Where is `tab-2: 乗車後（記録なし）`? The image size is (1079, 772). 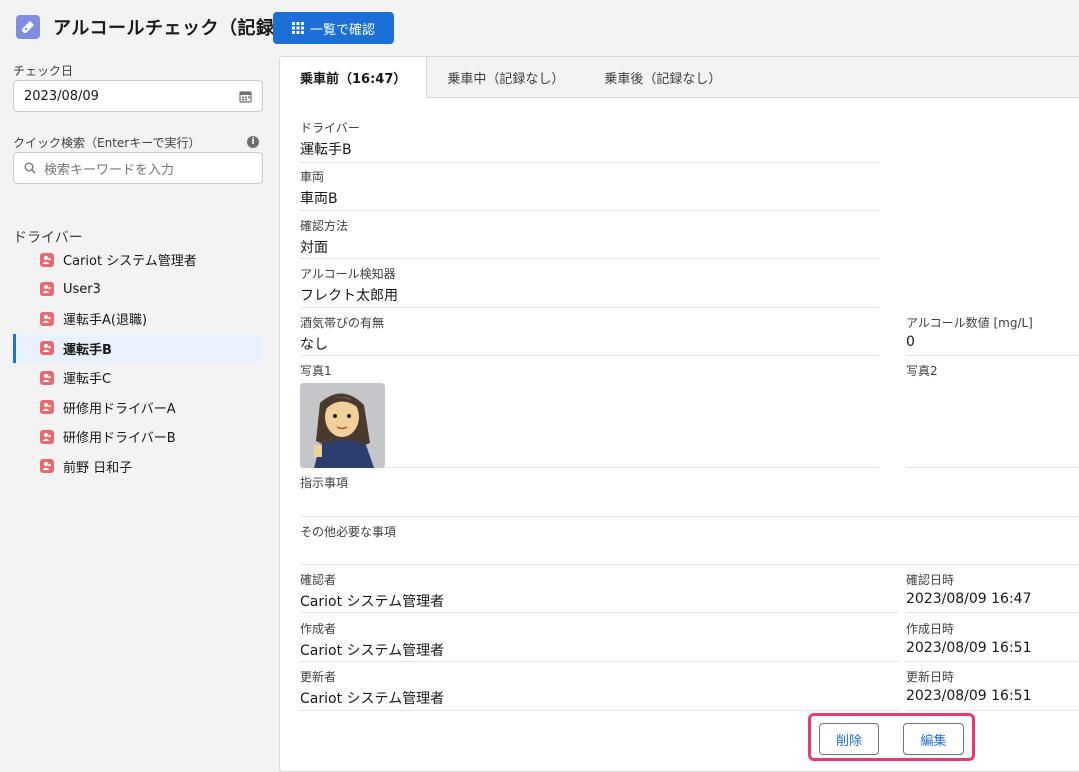 tab-2: 乗車後（記録なし） is located at coordinates (662, 77).